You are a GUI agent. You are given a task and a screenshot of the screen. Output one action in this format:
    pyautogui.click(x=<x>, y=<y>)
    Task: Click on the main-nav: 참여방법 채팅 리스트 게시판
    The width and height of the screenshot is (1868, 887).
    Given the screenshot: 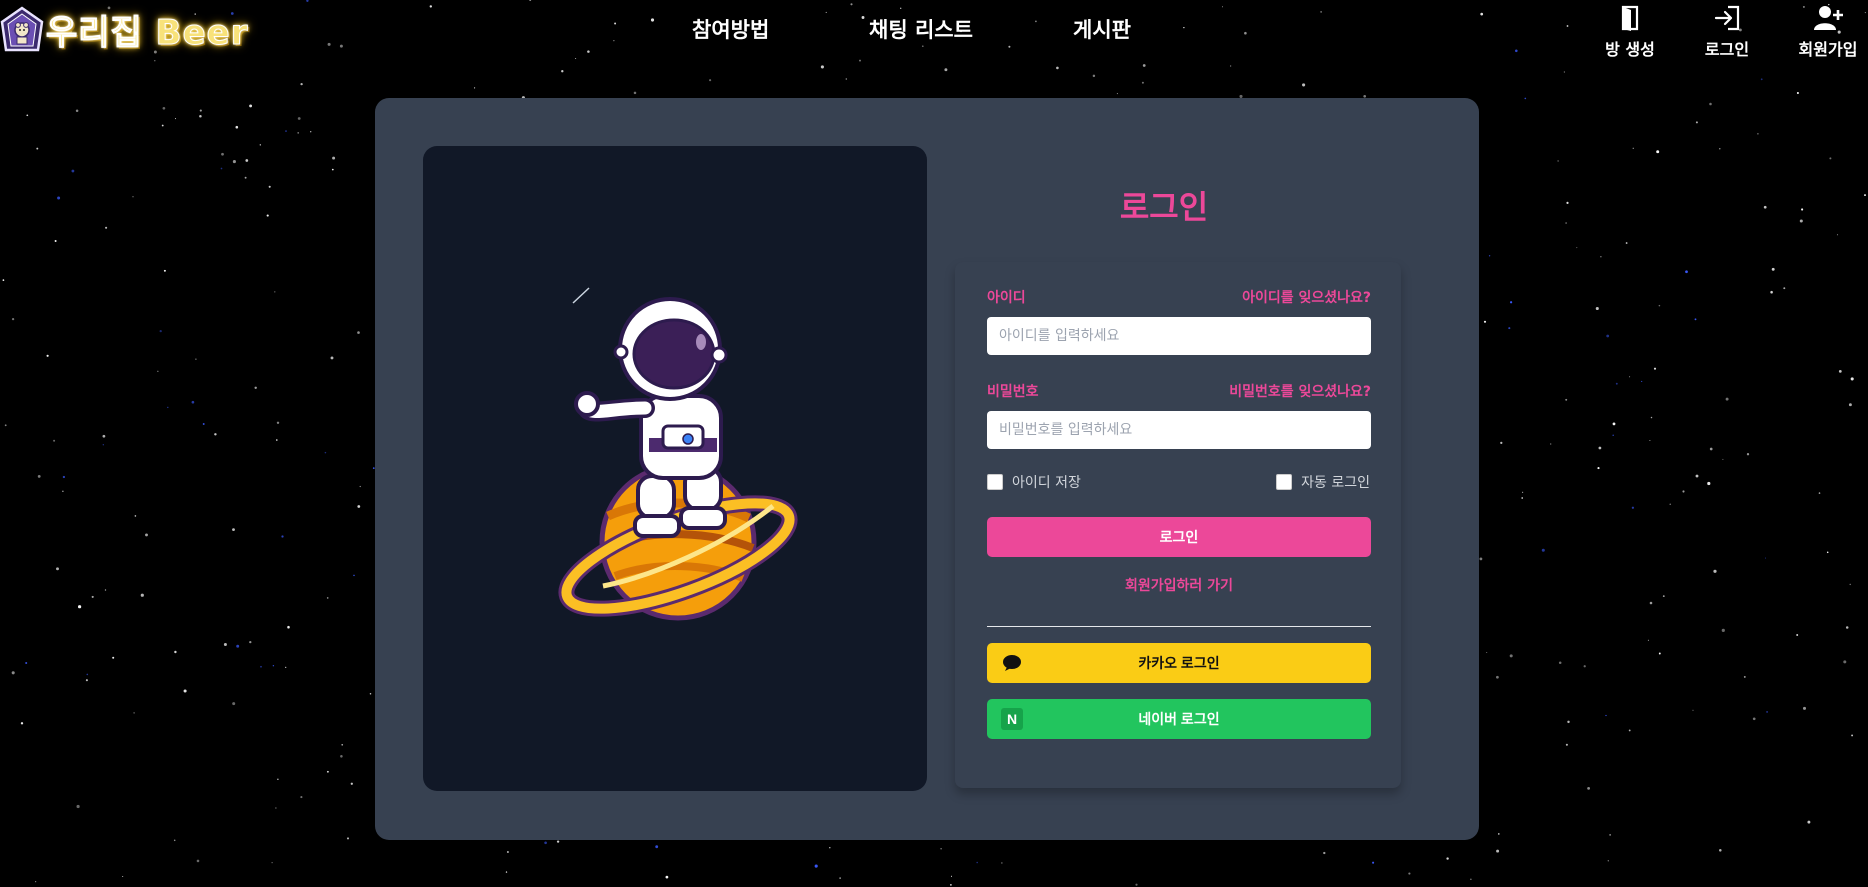 What is the action you would take?
    pyautogui.click(x=934, y=29)
    